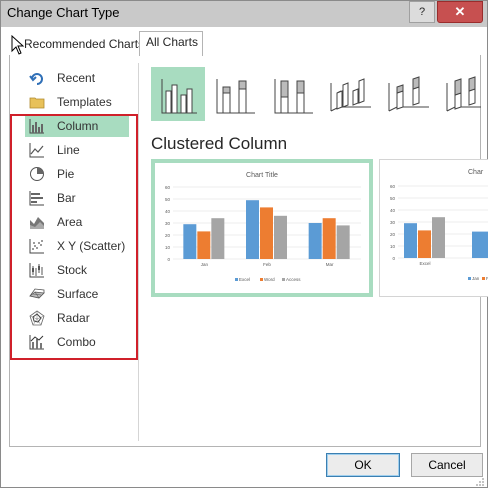 This screenshot has width=488, height=488. I want to click on subtype-stacked-column, so click(236, 94).